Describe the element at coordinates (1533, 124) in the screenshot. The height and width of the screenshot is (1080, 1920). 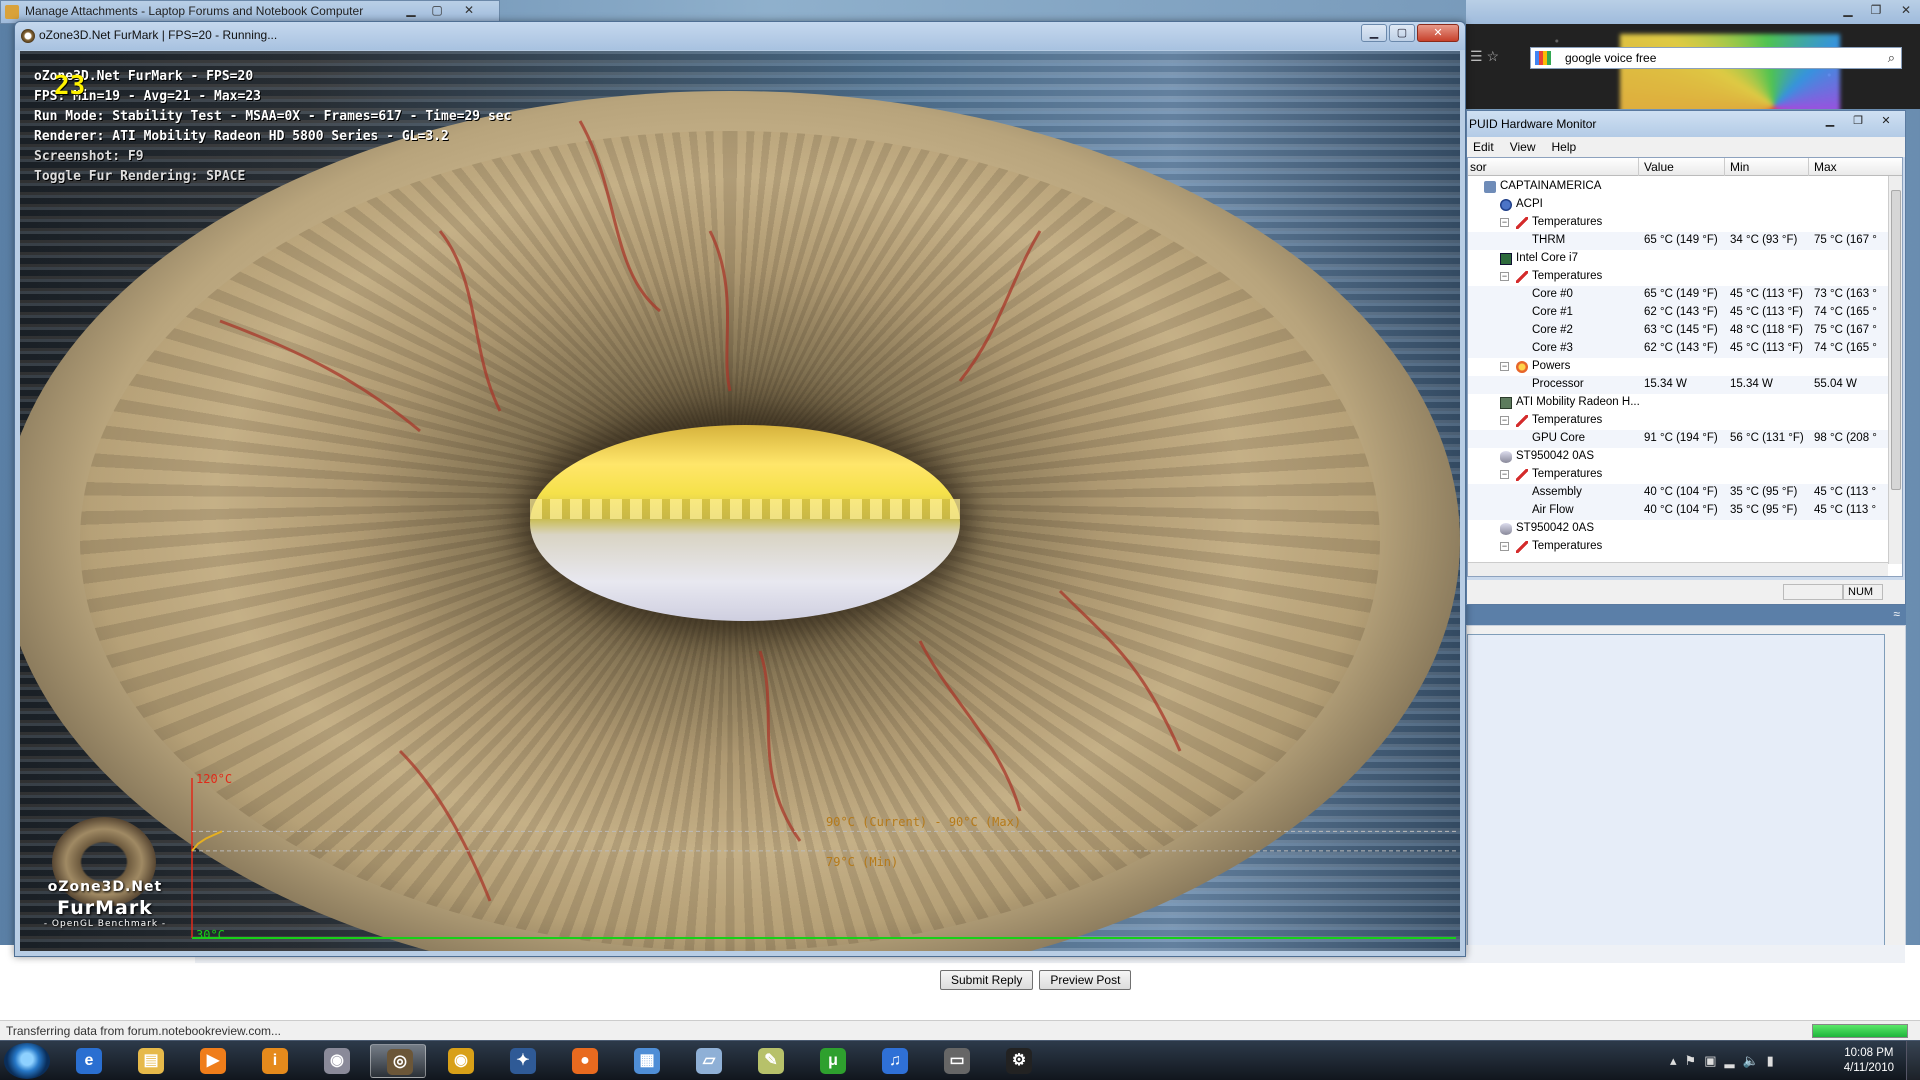
I see `hwmonitor-title: PUID Hardware Monitor` at that location.